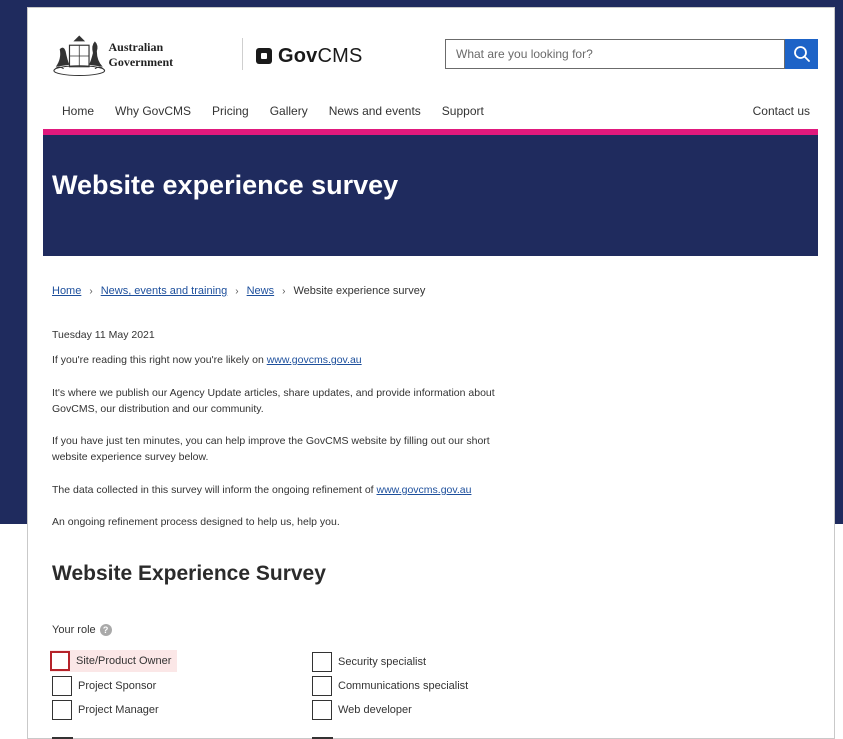  What do you see at coordinates (104, 686) in the screenshot?
I see `role-option-project-sponsor: Project Sponsor` at bounding box center [104, 686].